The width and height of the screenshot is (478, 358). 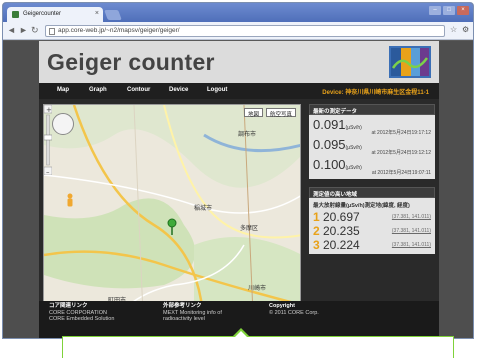 I want to click on tab-close-icon: ×, so click(x=97, y=13).